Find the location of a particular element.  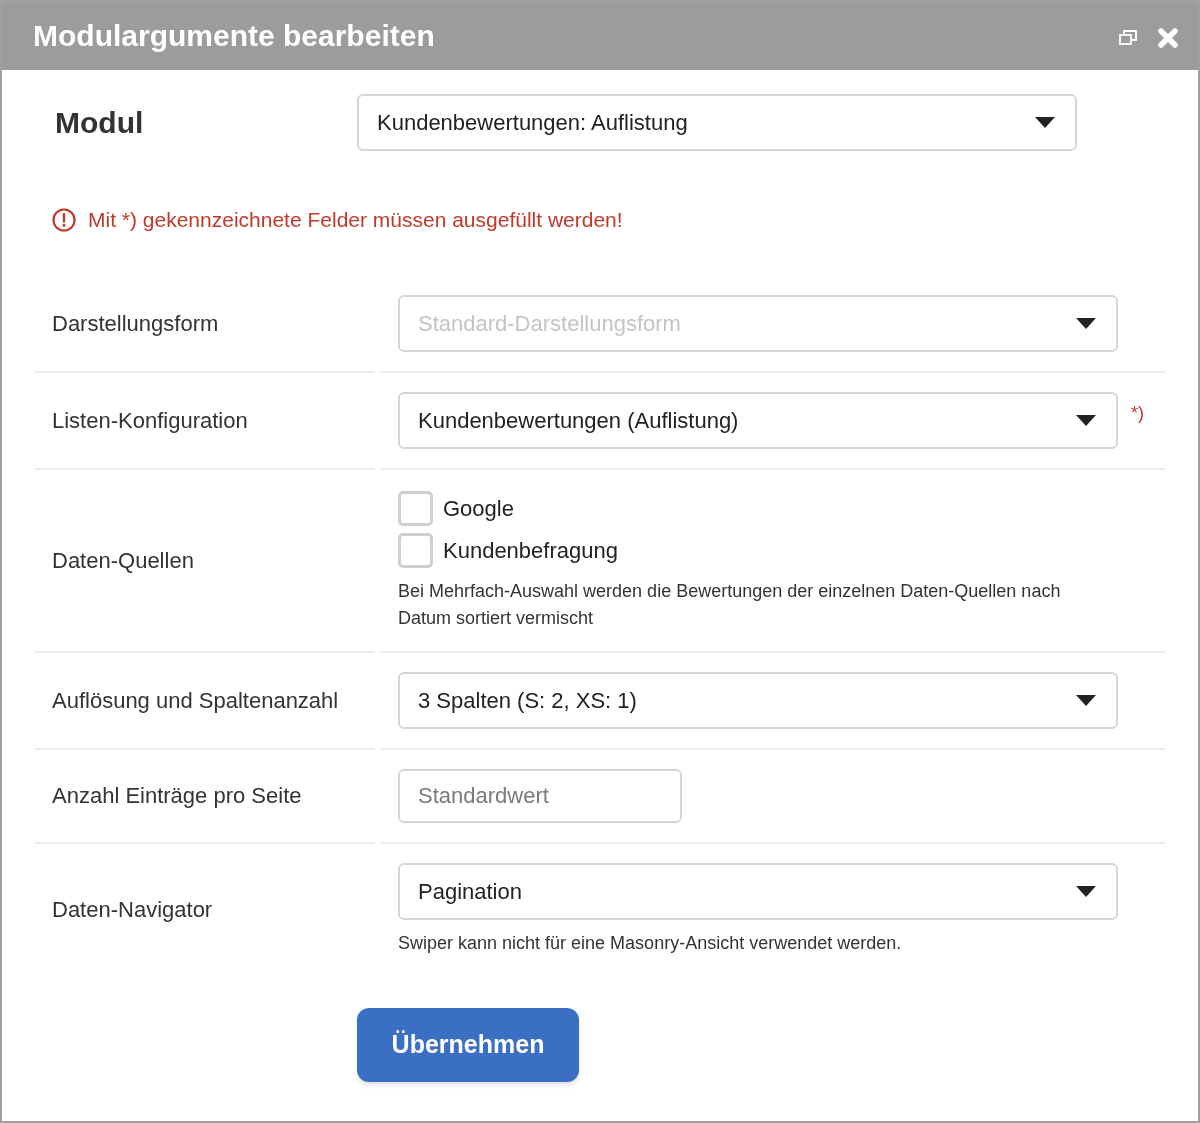

field-label: Daten-Navigator is located at coordinates (132, 910).